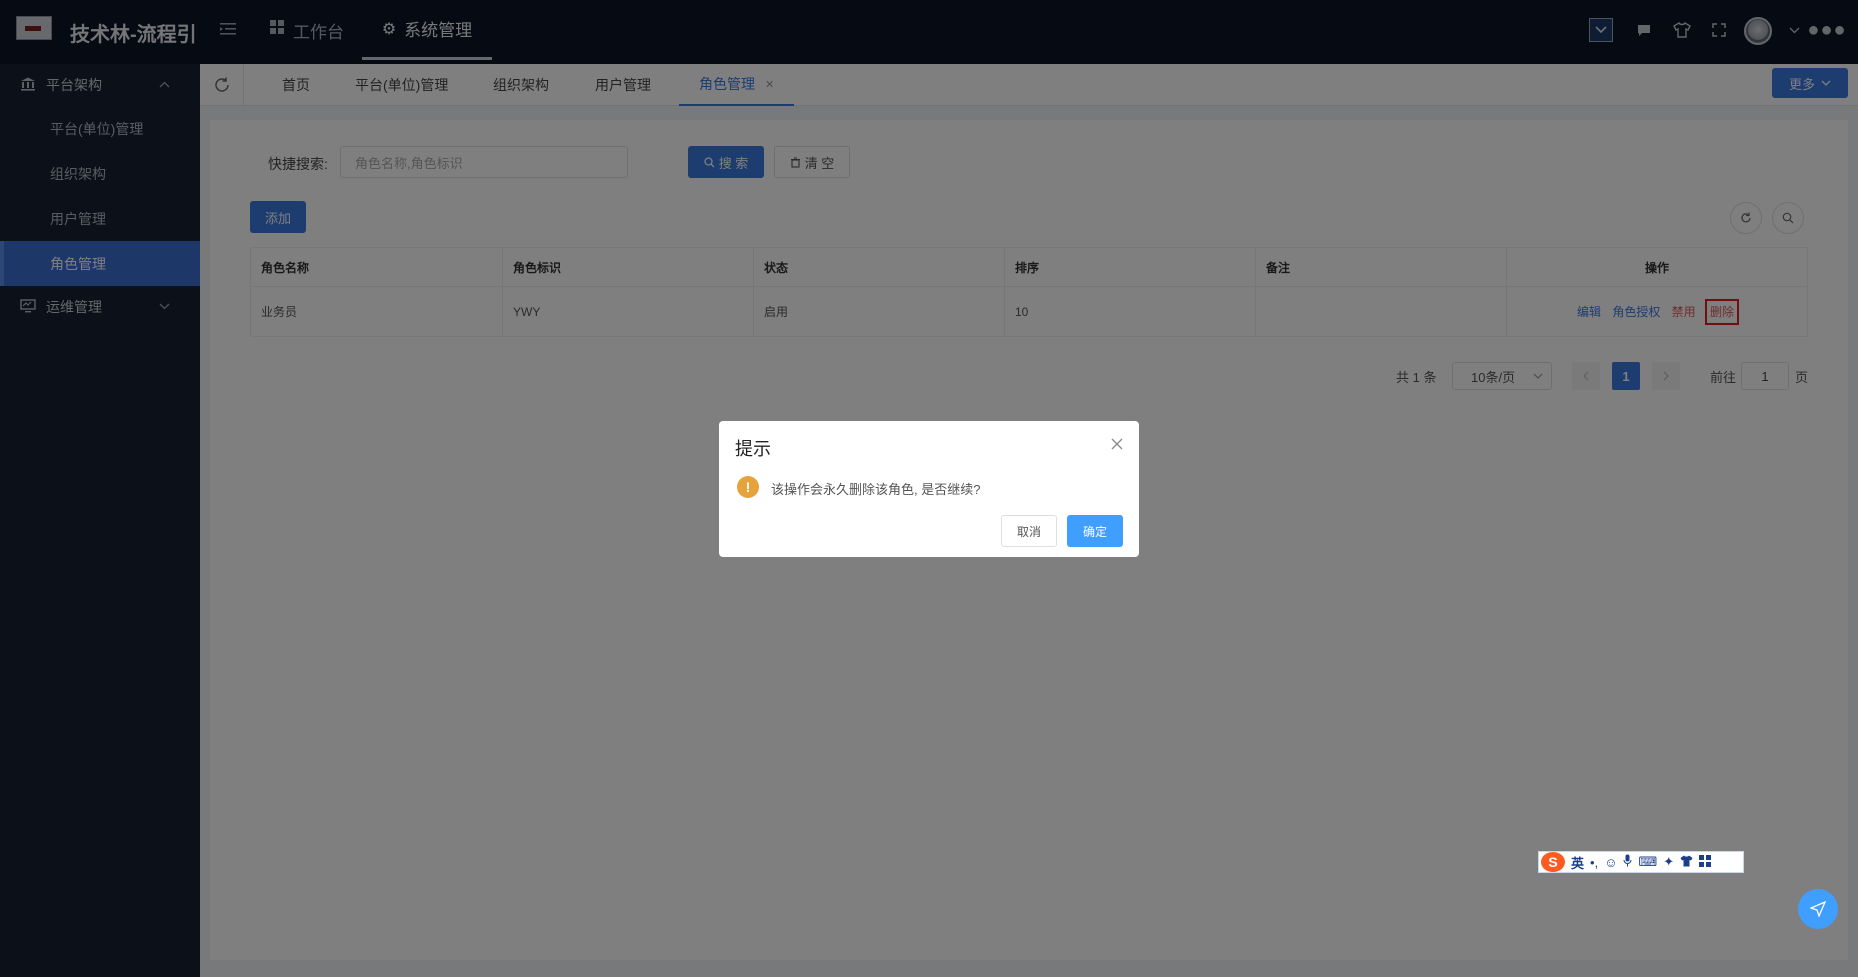  I want to click on skin-icon, so click(1686, 862).